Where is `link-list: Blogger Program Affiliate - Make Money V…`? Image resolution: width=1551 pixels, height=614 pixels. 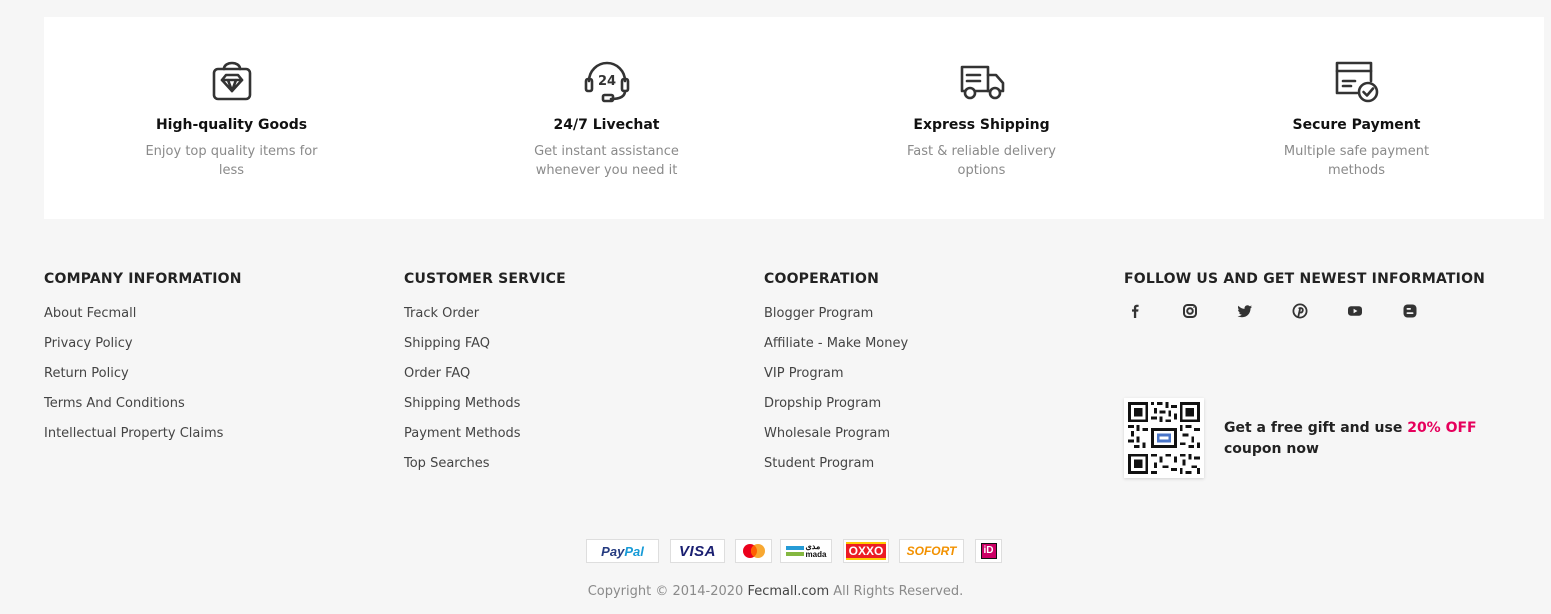
link-list: Blogger Program Affiliate - Make Money V… is located at coordinates (836, 395).